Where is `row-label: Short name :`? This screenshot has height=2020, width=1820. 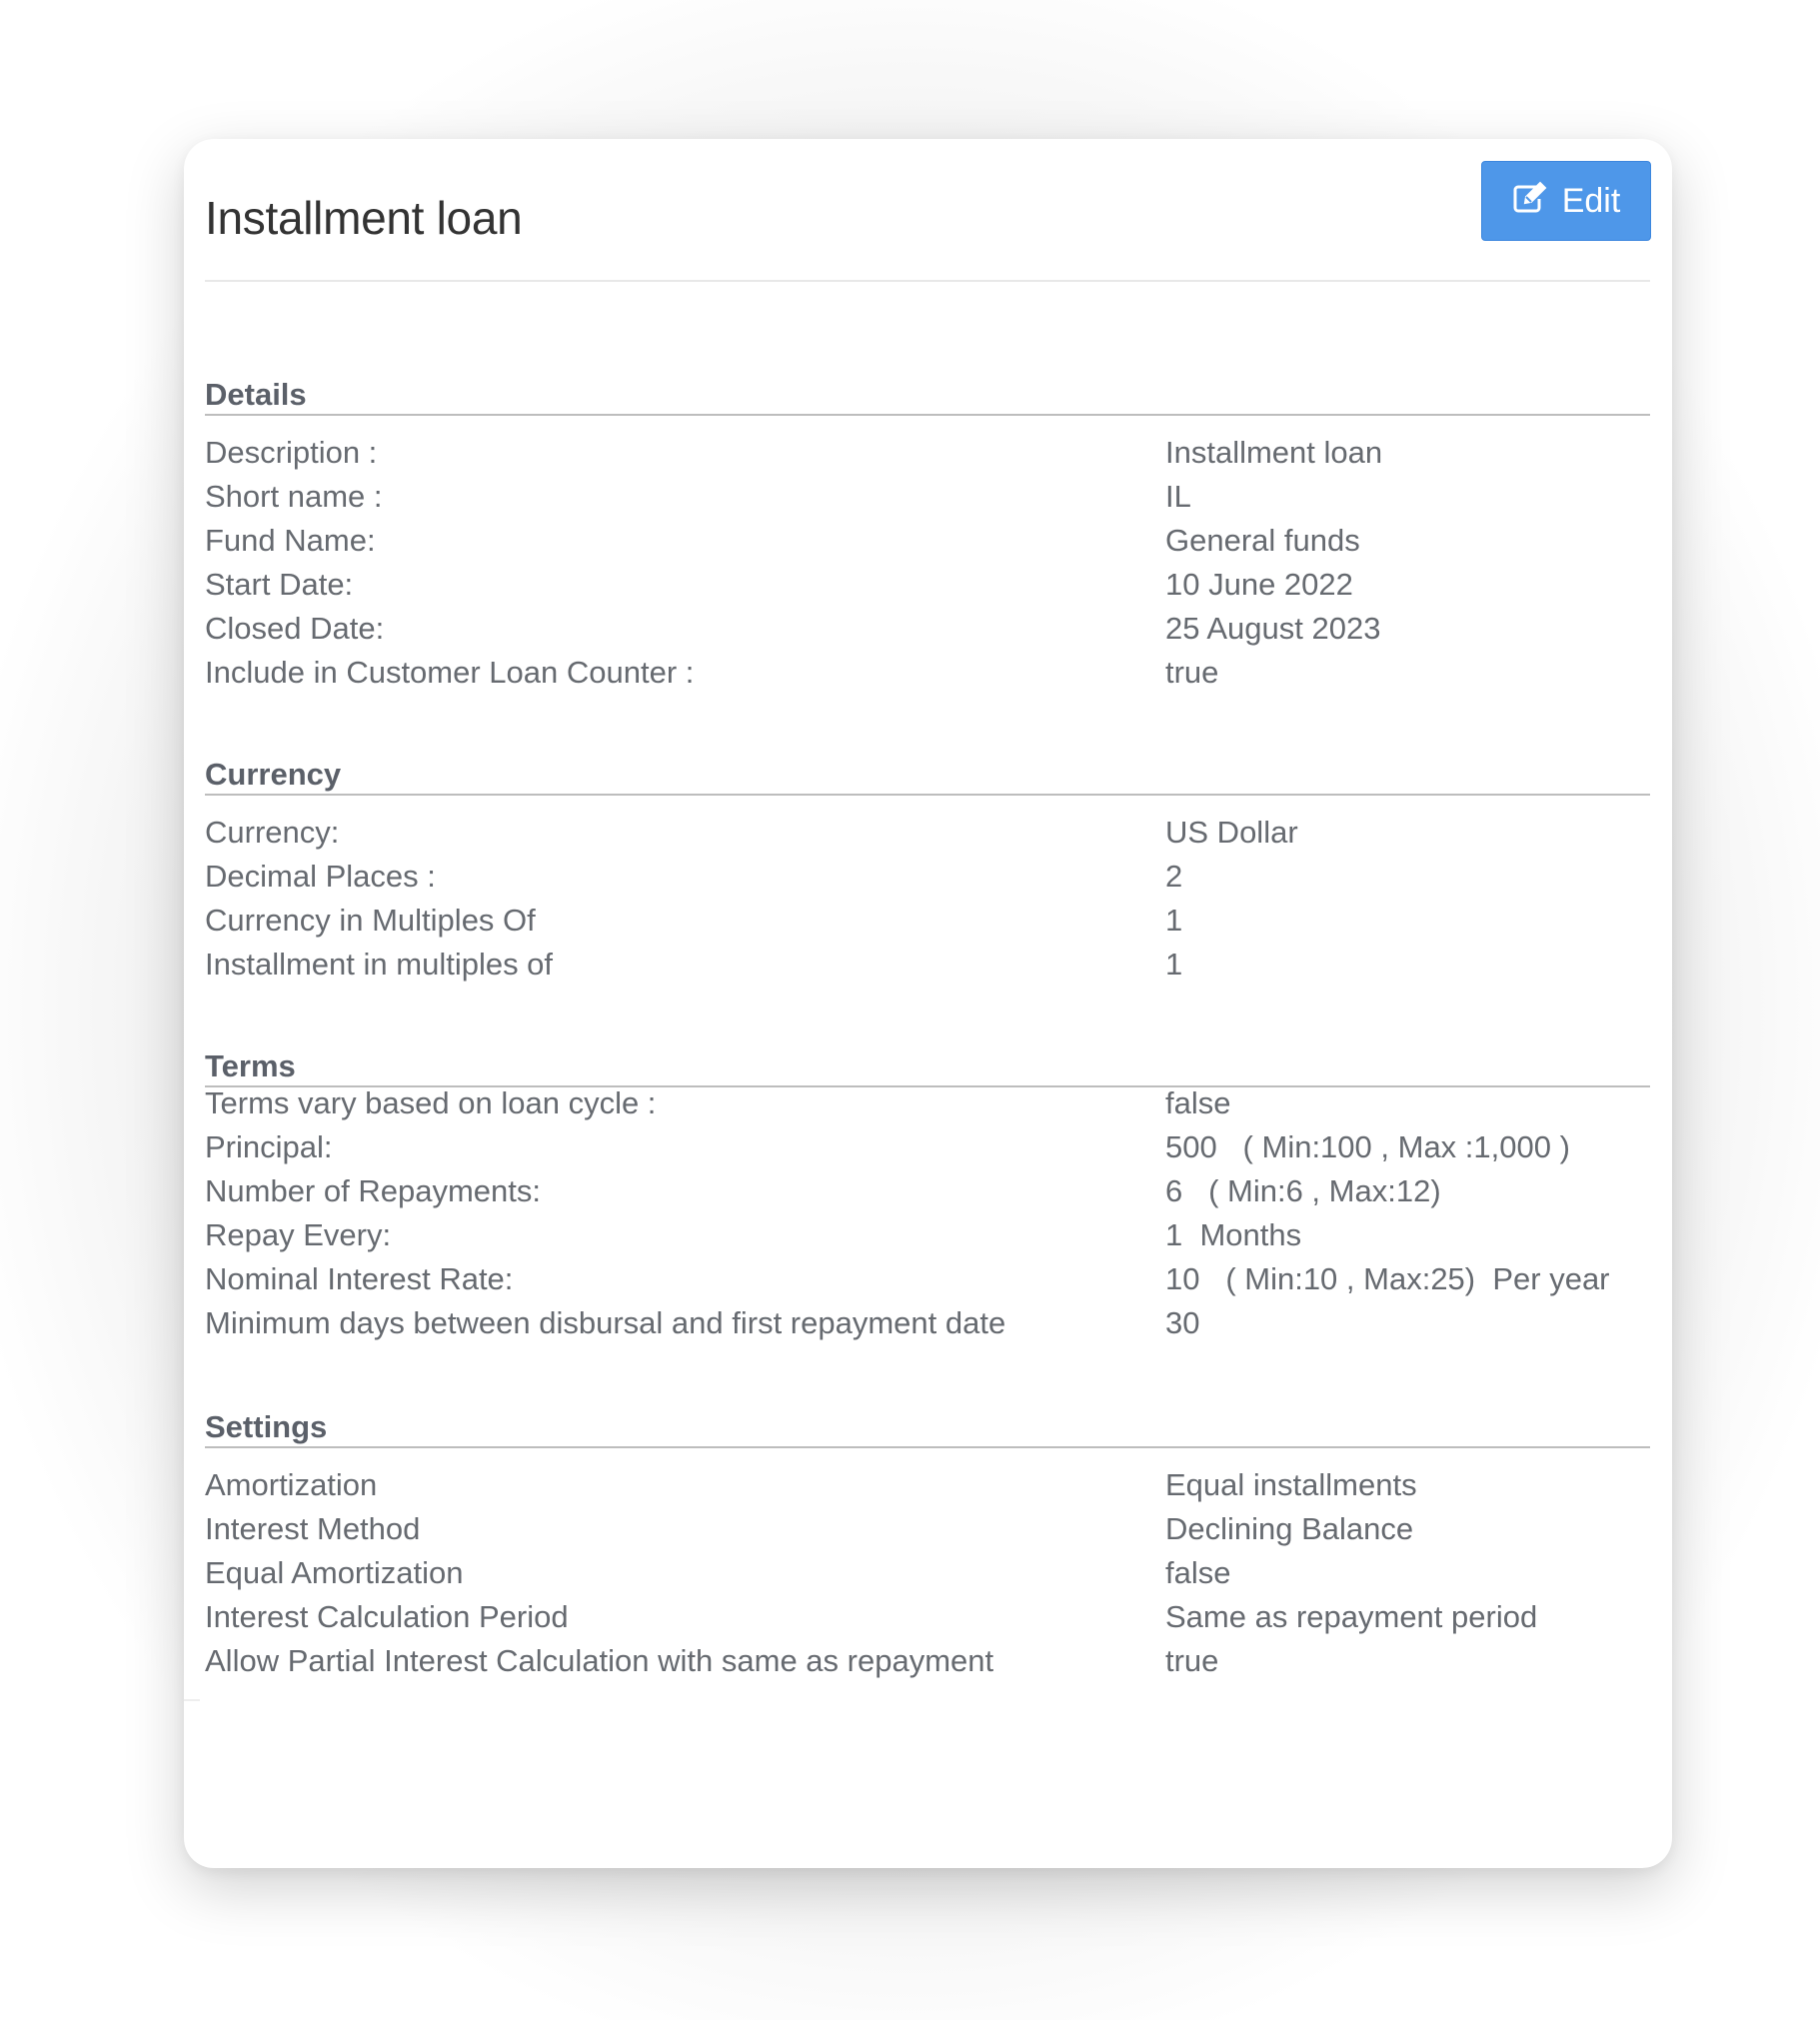
row-label: Short name : is located at coordinates (294, 497).